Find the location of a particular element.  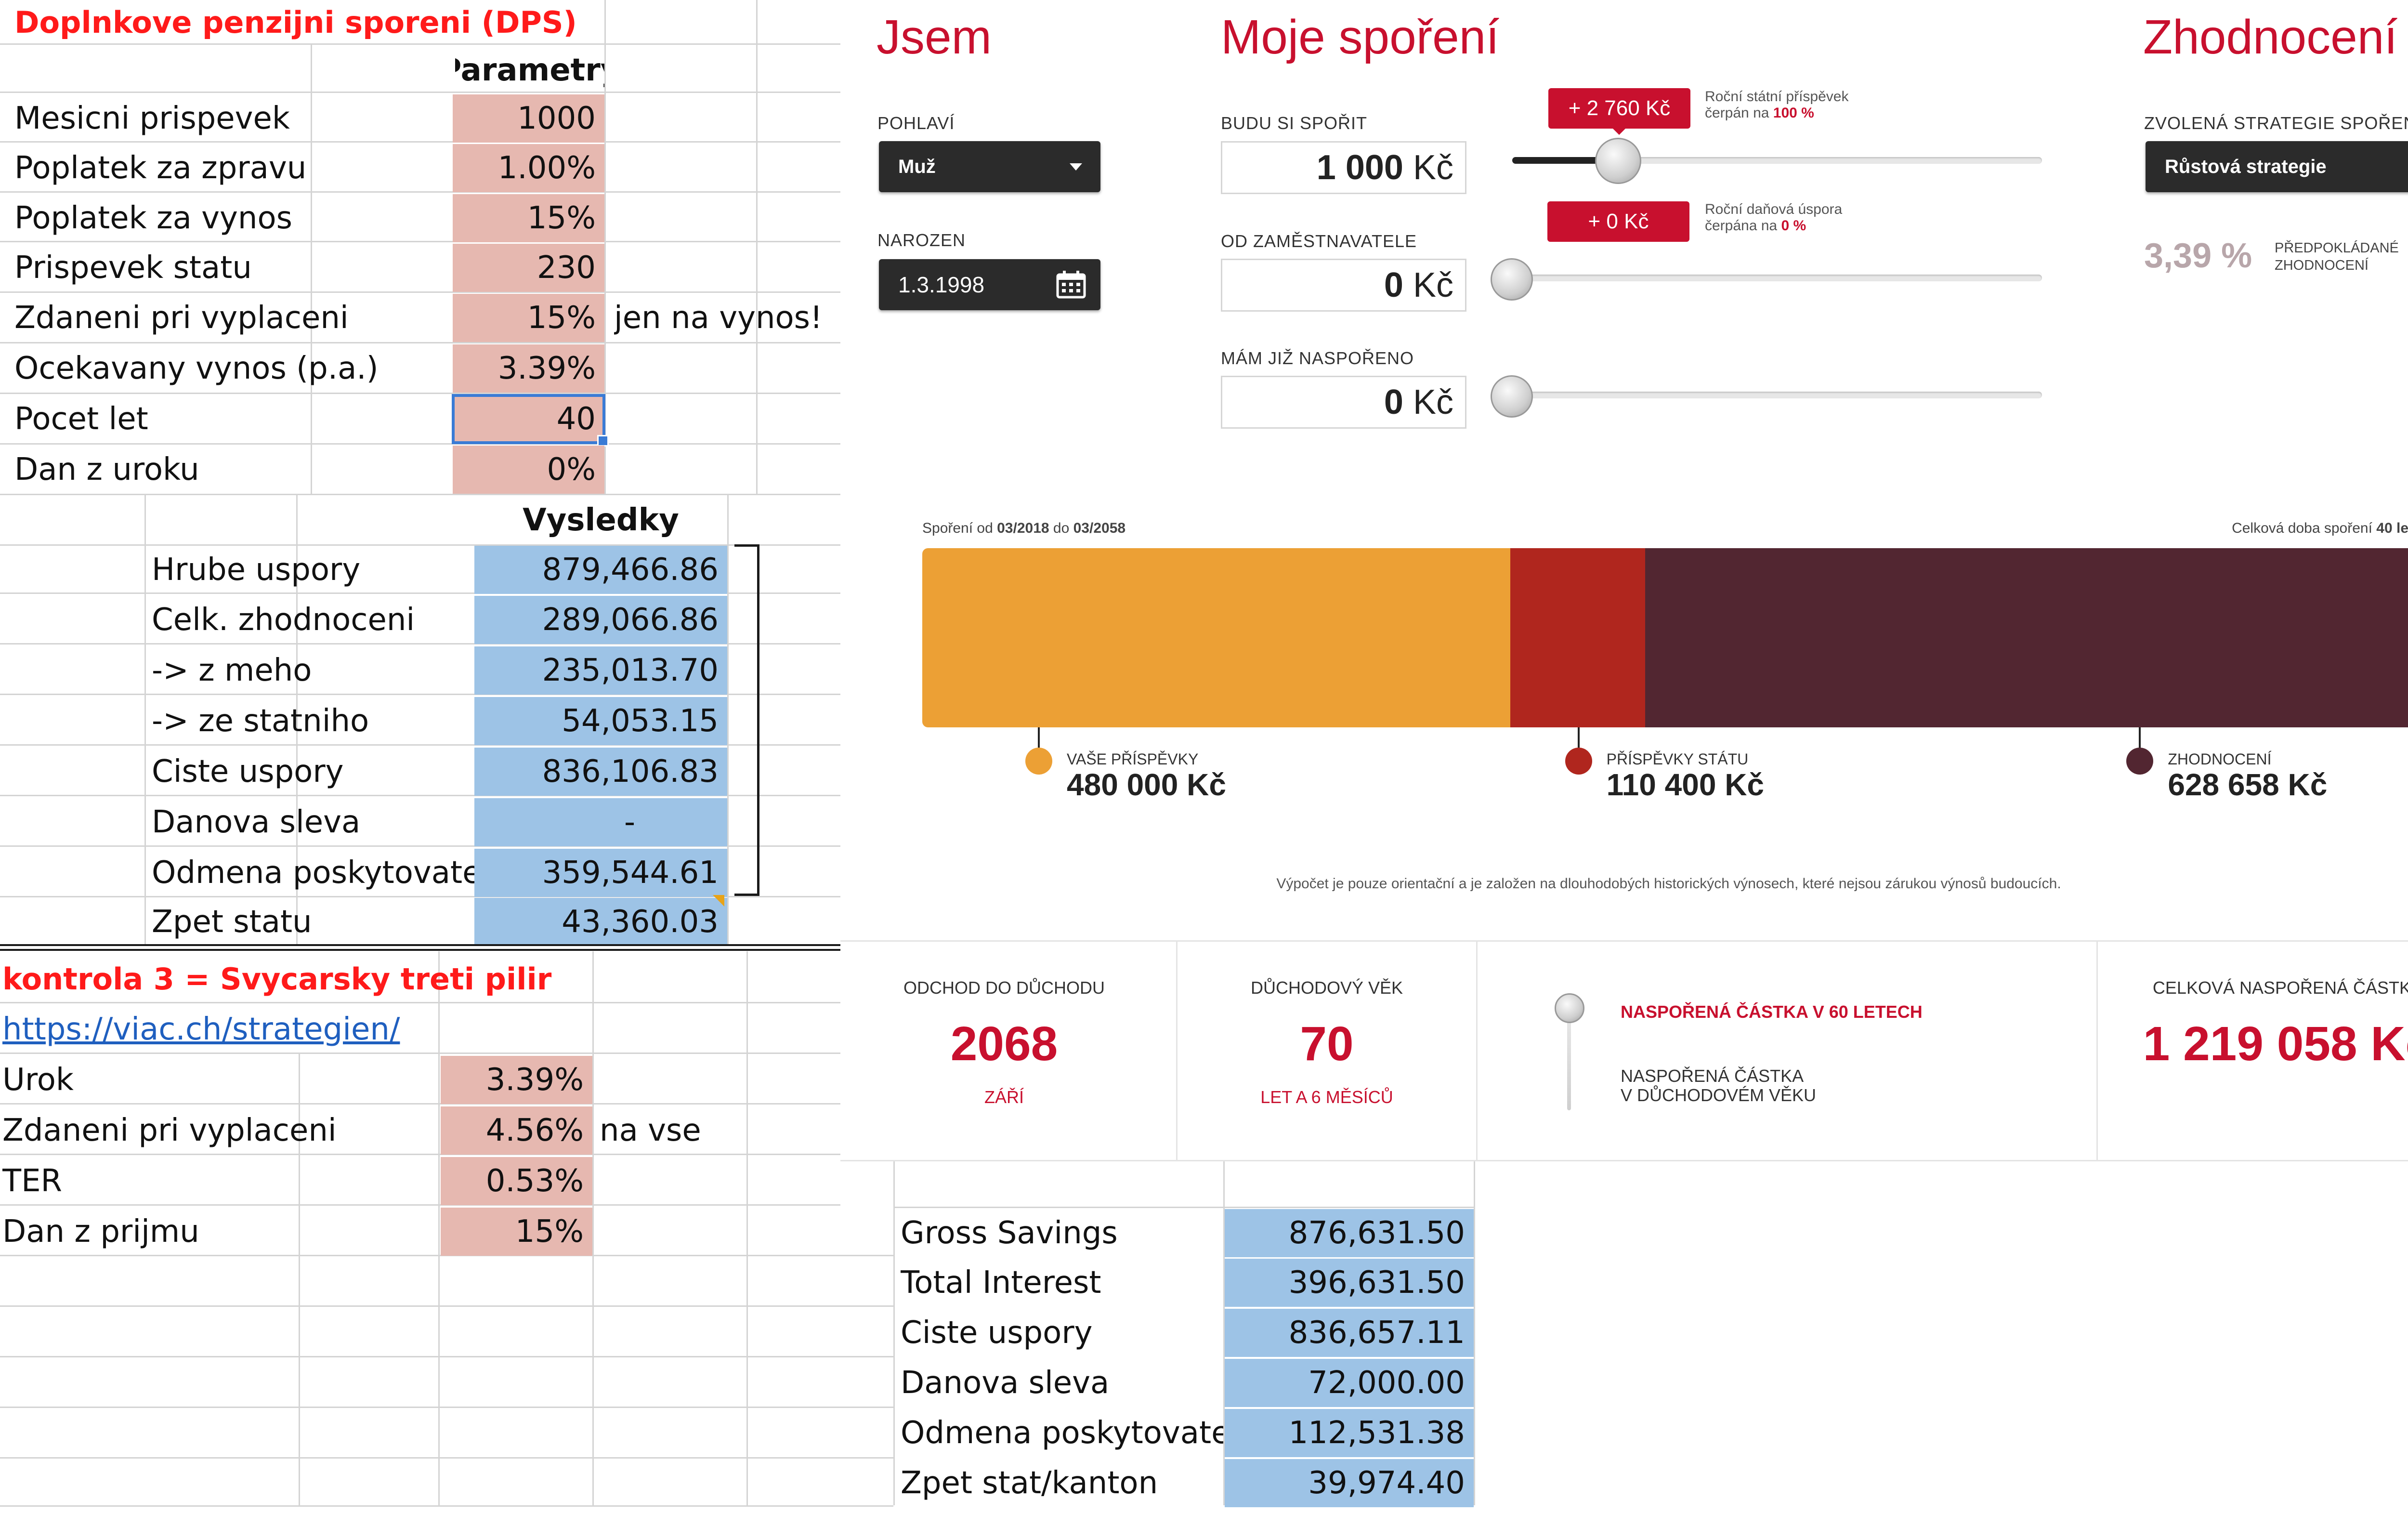

swiss-param-value: 15% is located at coordinates (516, 1232).